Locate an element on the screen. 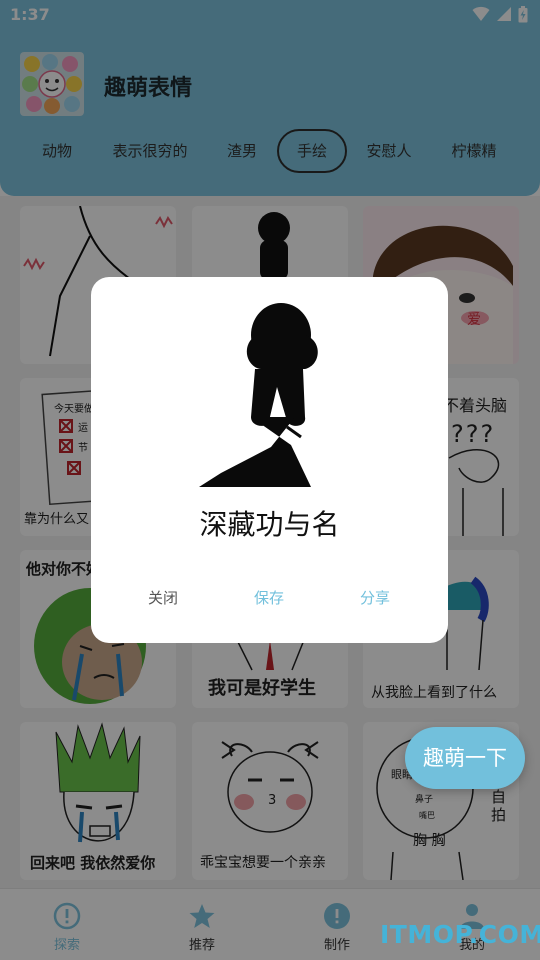 This screenshot has height=960, width=540. close-button: 关闭 is located at coordinates (163, 597).